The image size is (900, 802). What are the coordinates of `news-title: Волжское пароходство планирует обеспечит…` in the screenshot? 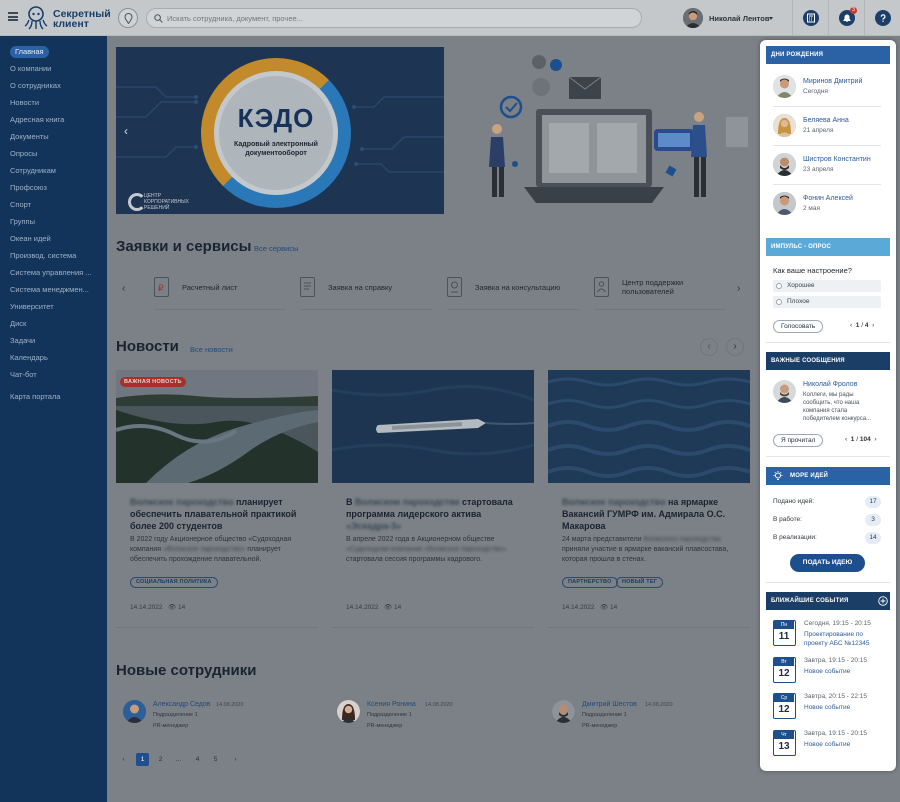 It's located at (220, 514).